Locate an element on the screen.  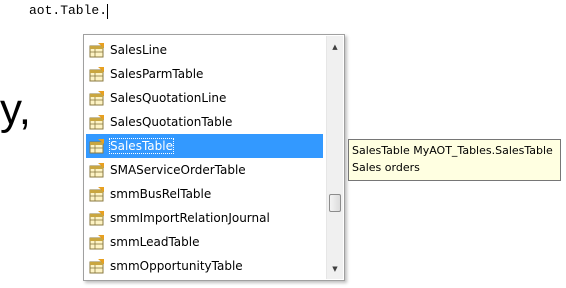
vertical-scrollbar: ▲ ▼ is located at coordinates (334, 157).